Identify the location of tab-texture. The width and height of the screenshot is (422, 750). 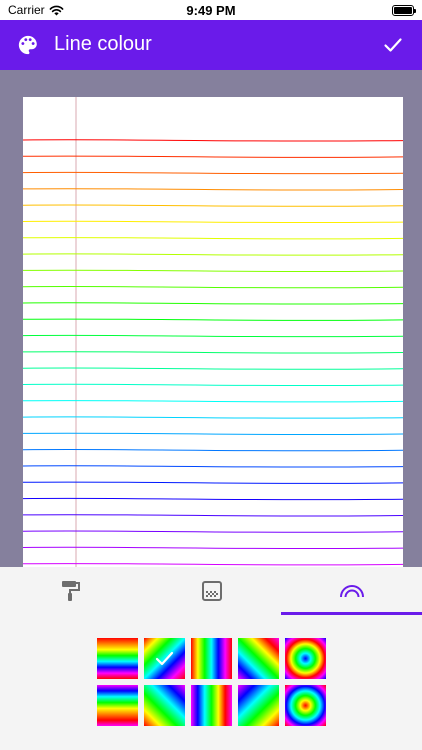
(211, 591).